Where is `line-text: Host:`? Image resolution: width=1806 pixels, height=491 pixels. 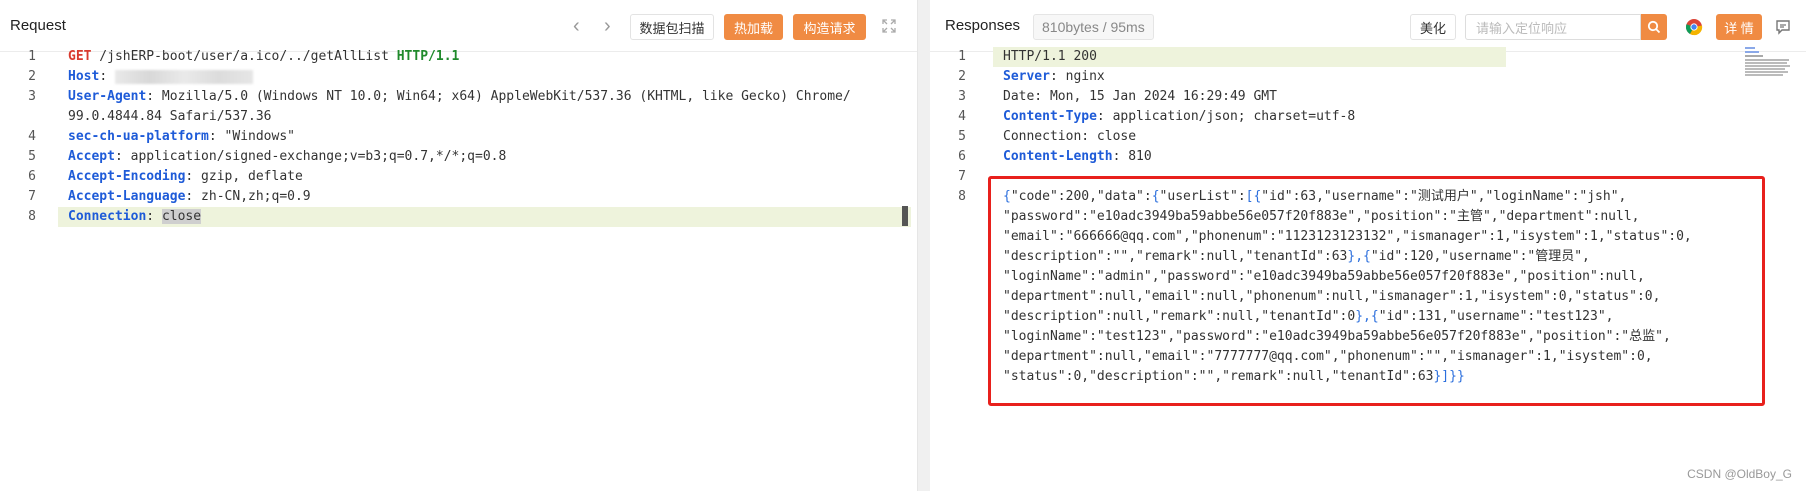 line-text: Host: is located at coordinates (160, 77).